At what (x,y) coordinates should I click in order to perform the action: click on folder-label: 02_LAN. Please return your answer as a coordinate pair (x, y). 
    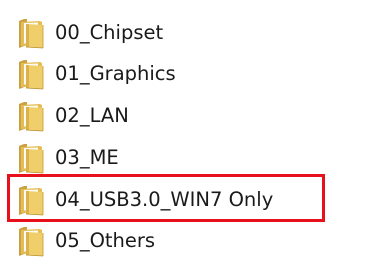
    Looking at the image, I should click on (92, 116).